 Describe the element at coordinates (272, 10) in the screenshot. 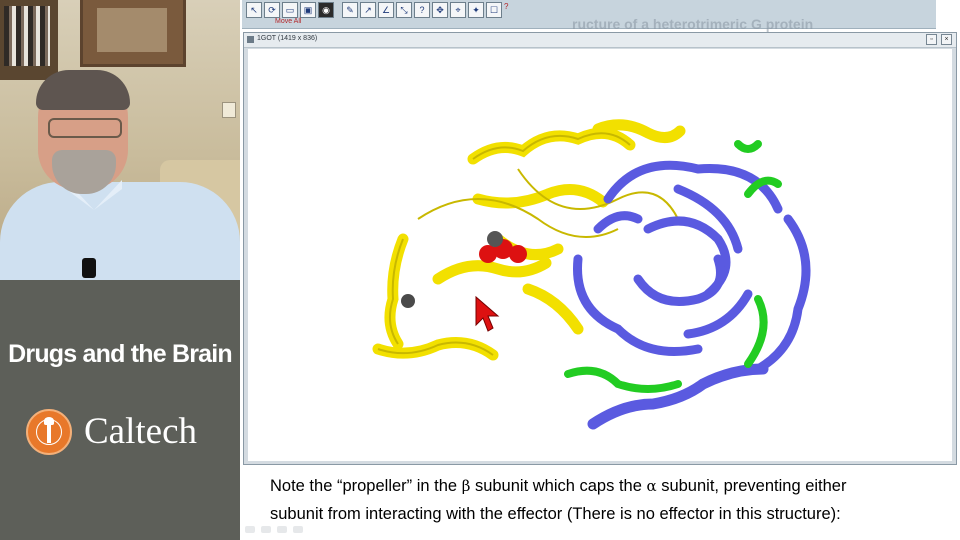

I see `rotate-icon: ⟳` at that location.